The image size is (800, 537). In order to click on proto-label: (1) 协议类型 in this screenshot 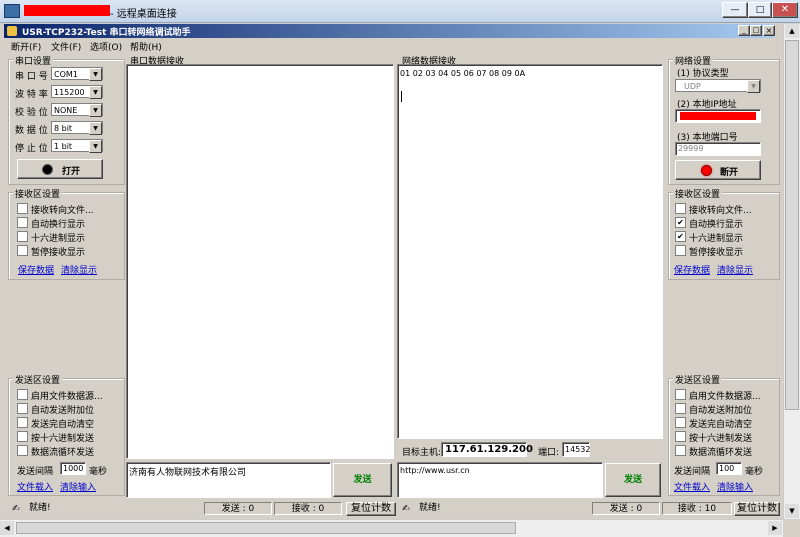, I will do `click(703, 74)`.